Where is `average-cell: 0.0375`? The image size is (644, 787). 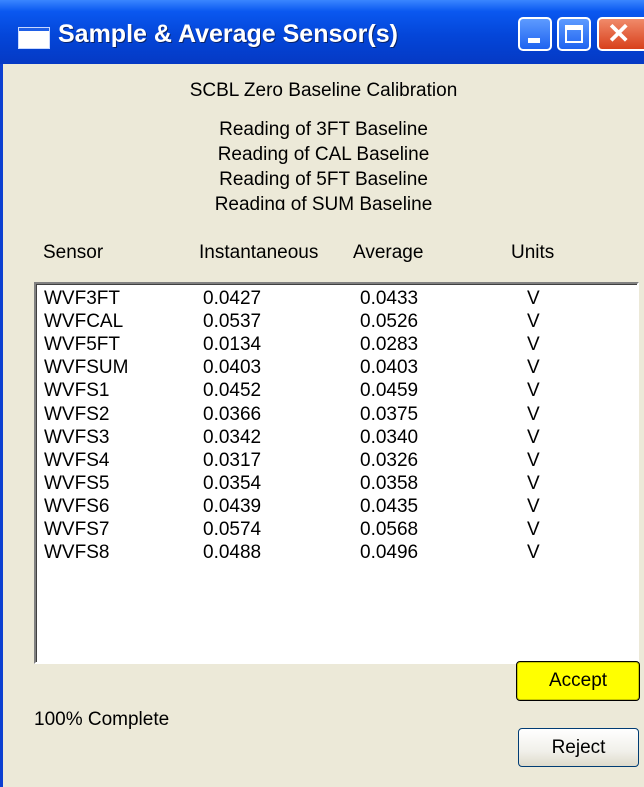
average-cell: 0.0375 is located at coordinates (389, 414).